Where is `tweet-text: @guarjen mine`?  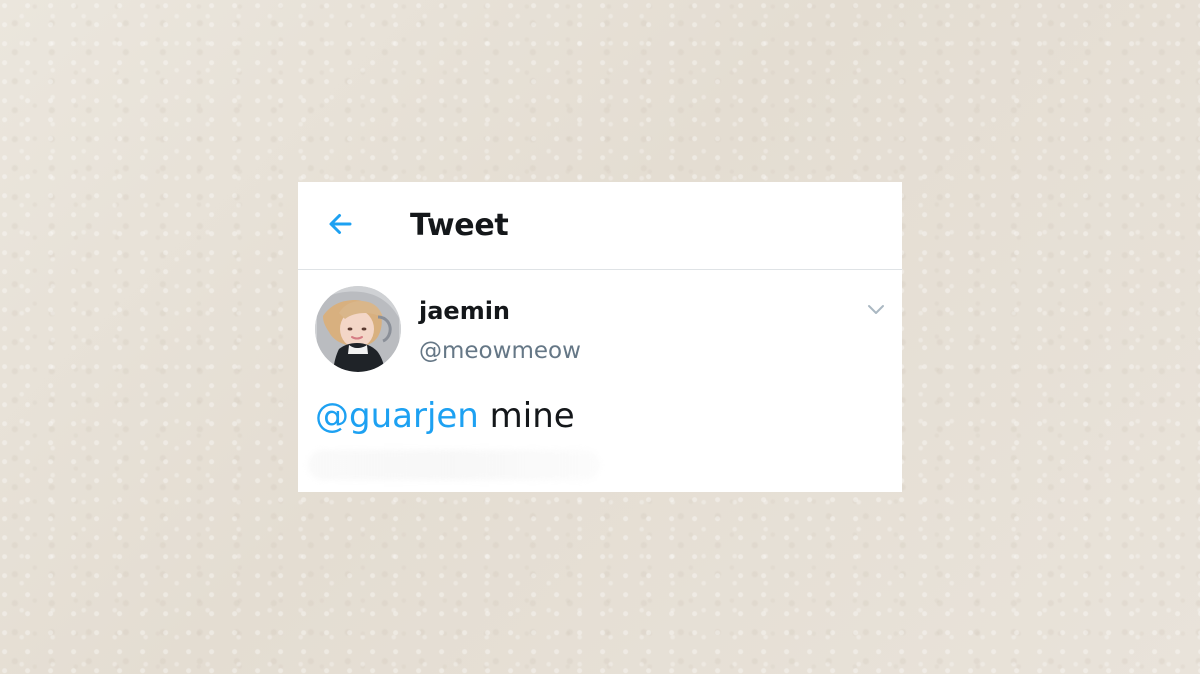 tweet-text: @guarjen mine is located at coordinates (445, 416).